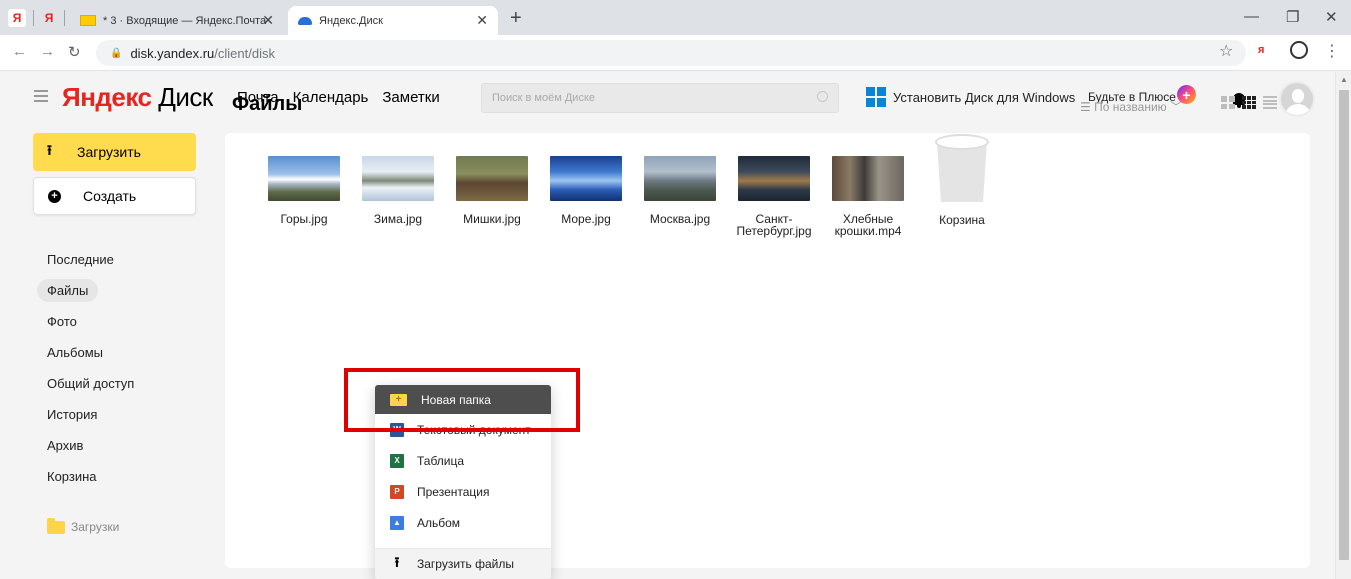 Image resolution: width=1351 pixels, height=579 pixels. I want to click on nav-calendar: Календарь, so click(331, 97).